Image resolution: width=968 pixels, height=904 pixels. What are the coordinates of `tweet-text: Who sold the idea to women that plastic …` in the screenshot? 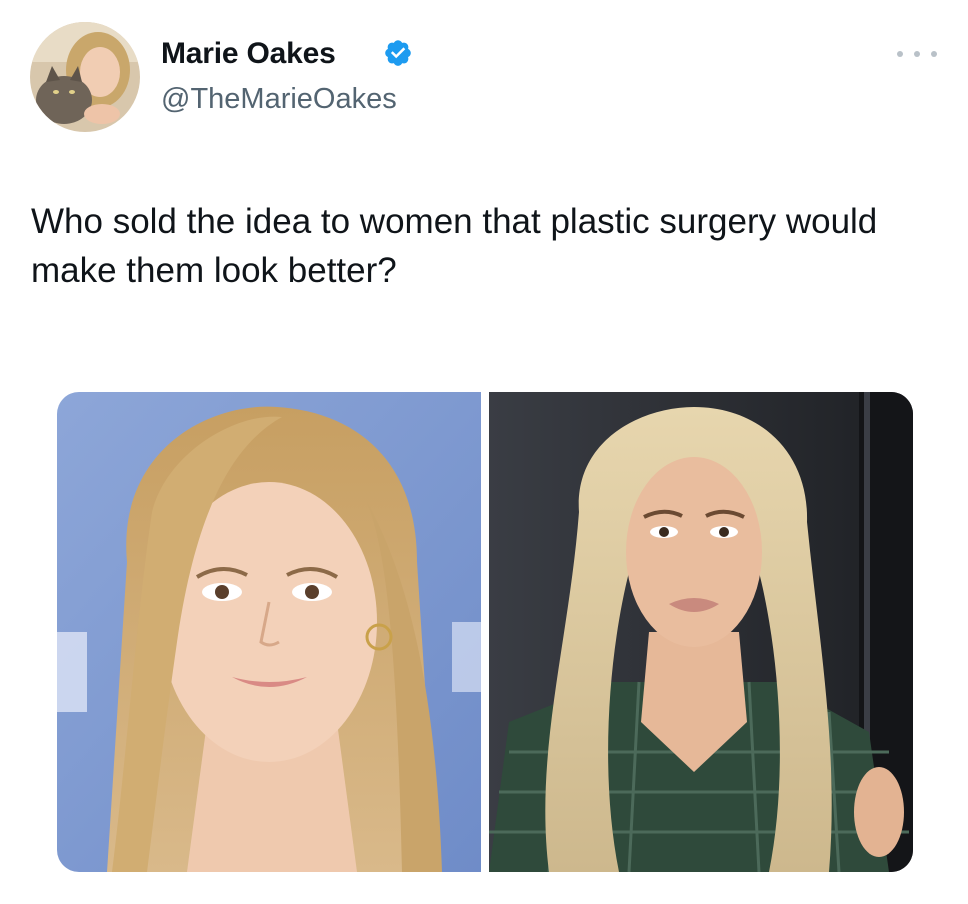 It's located at (454, 246).